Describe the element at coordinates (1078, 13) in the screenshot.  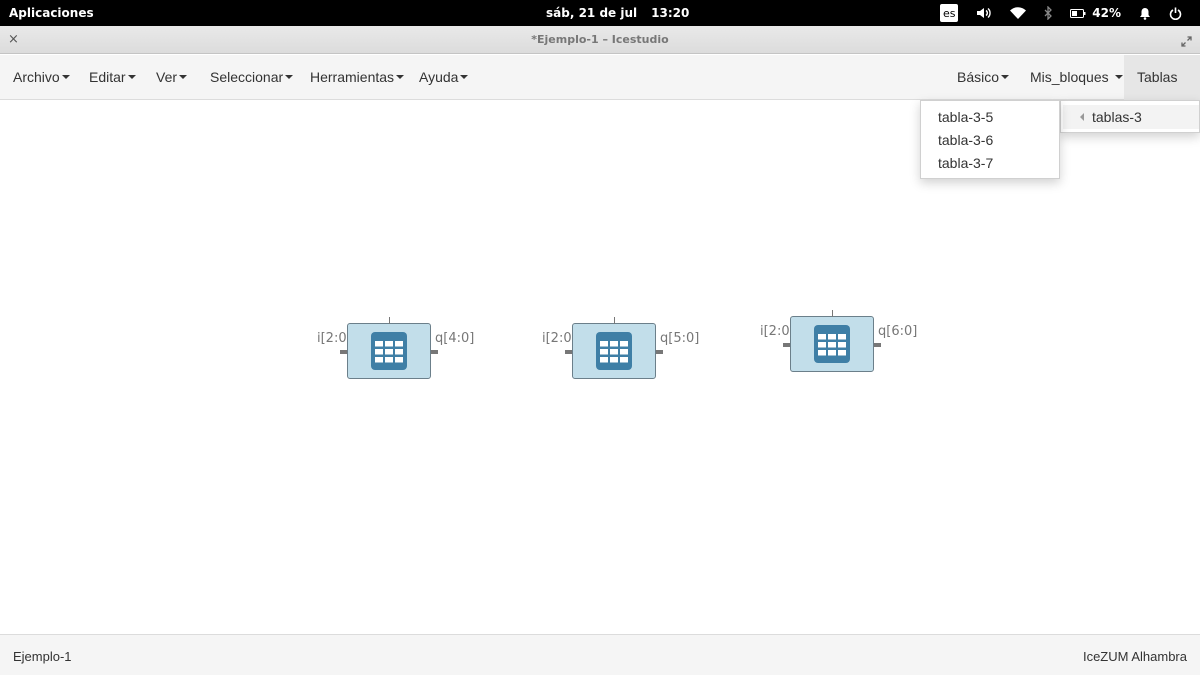
I see `battery-icon` at that location.